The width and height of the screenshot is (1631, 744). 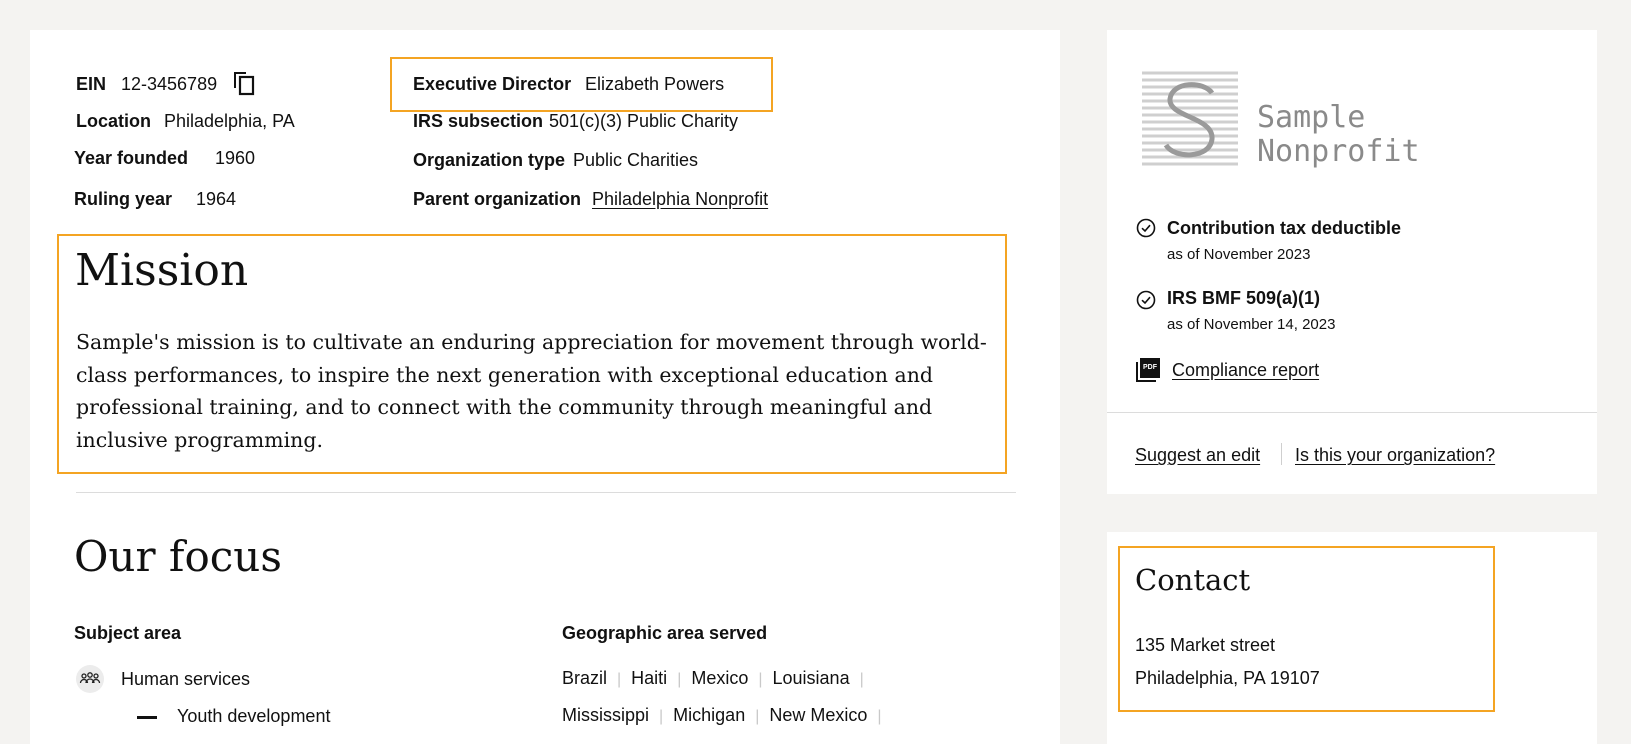 What do you see at coordinates (1281, 454) in the screenshot?
I see `link-separator` at bounding box center [1281, 454].